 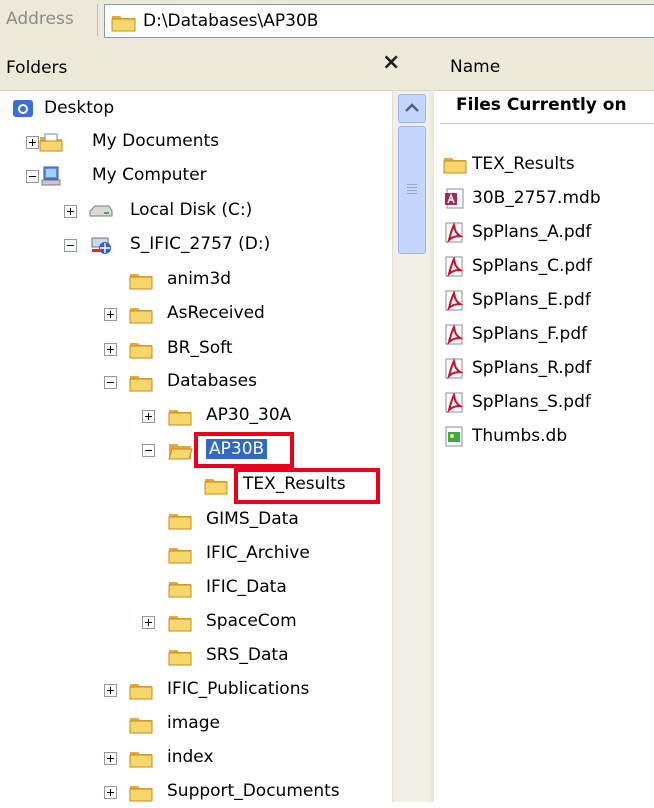 What do you see at coordinates (379, 21) in the screenshot?
I see `address-field: D:\Databases\AP30B` at bounding box center [379, 21].